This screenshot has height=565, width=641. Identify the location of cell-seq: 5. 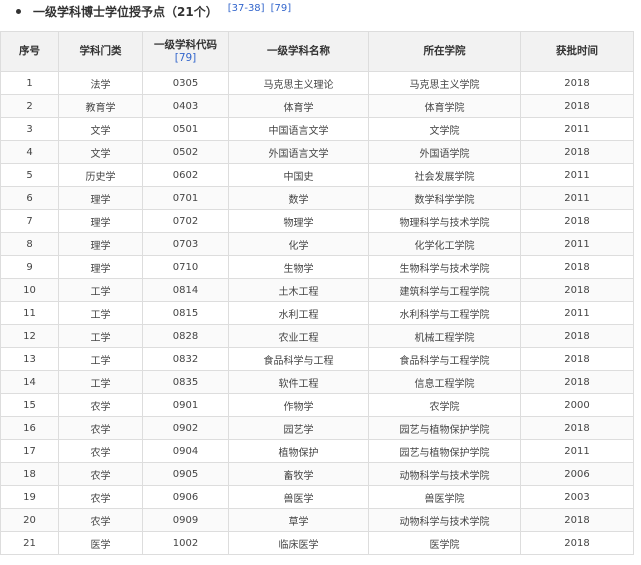
(29, 175).